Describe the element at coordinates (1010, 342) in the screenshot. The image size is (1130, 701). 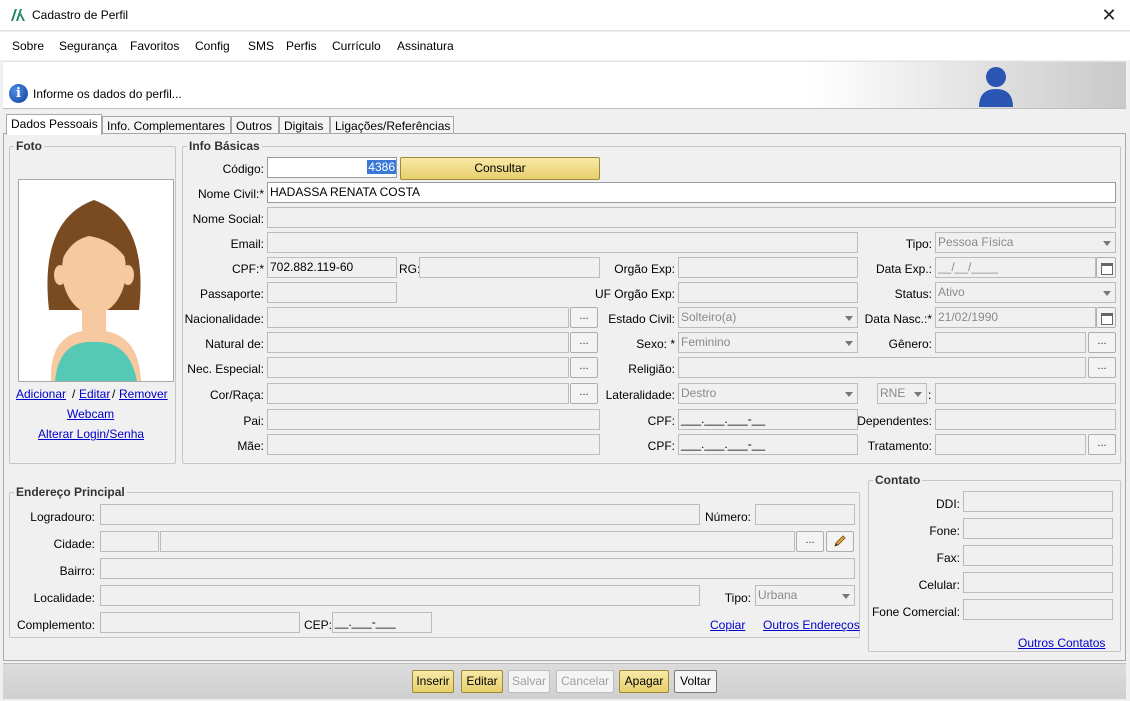
I see `genero-input` at that location.